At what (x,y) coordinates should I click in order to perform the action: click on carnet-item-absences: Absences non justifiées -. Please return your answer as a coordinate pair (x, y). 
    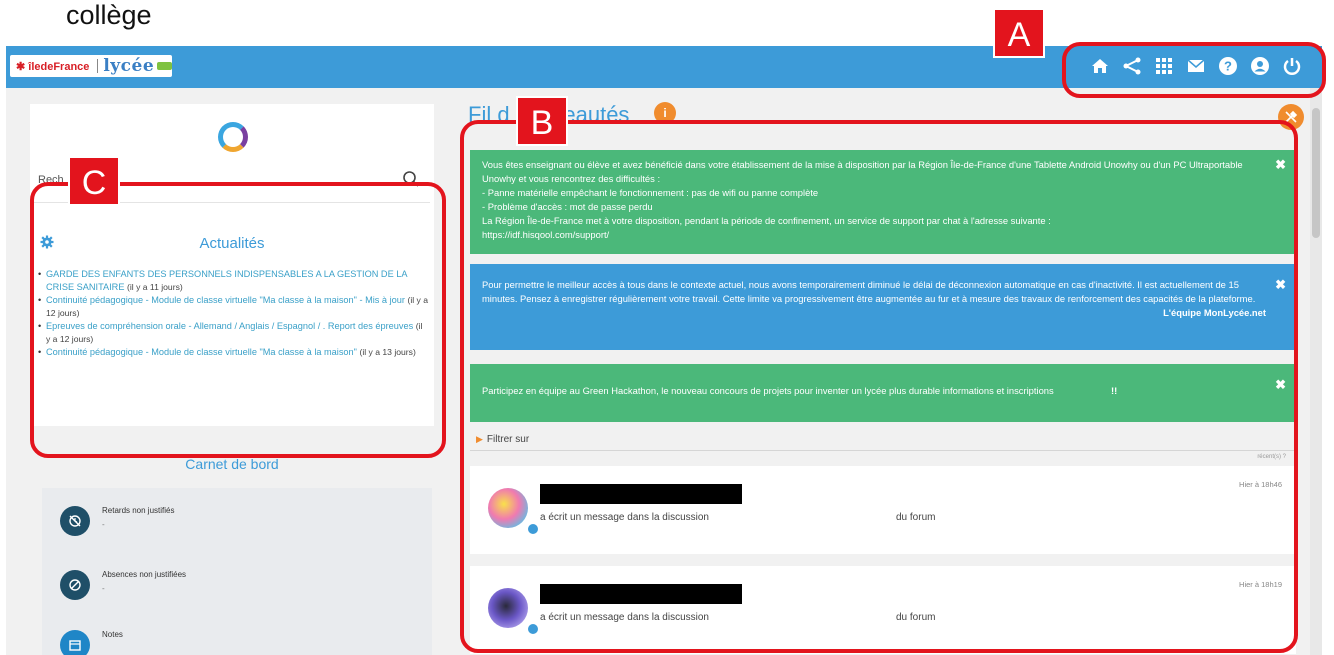
    Looking at the image, I should click on (236, 590).